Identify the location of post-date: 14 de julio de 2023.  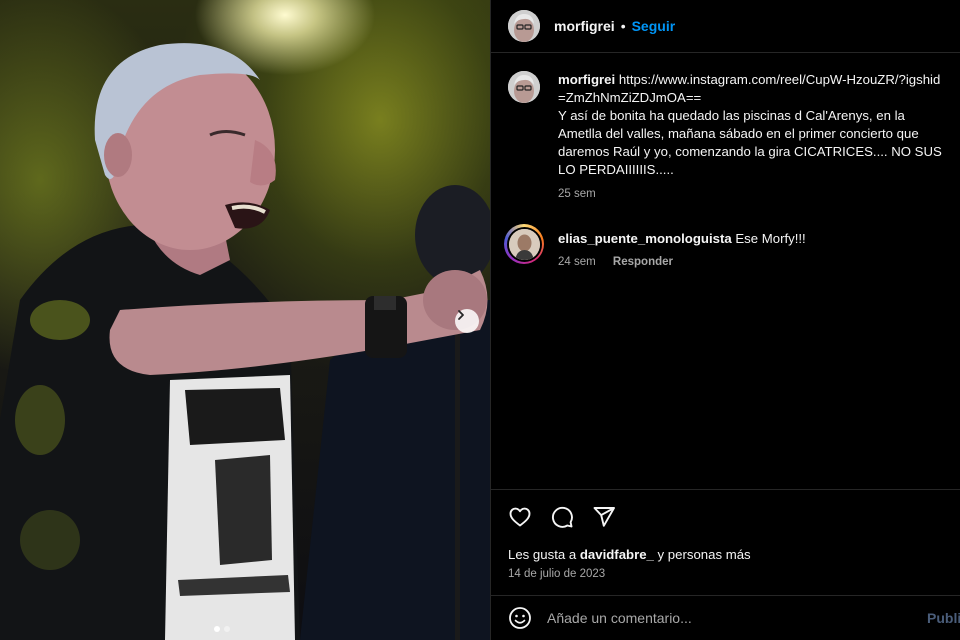
(556, 574).